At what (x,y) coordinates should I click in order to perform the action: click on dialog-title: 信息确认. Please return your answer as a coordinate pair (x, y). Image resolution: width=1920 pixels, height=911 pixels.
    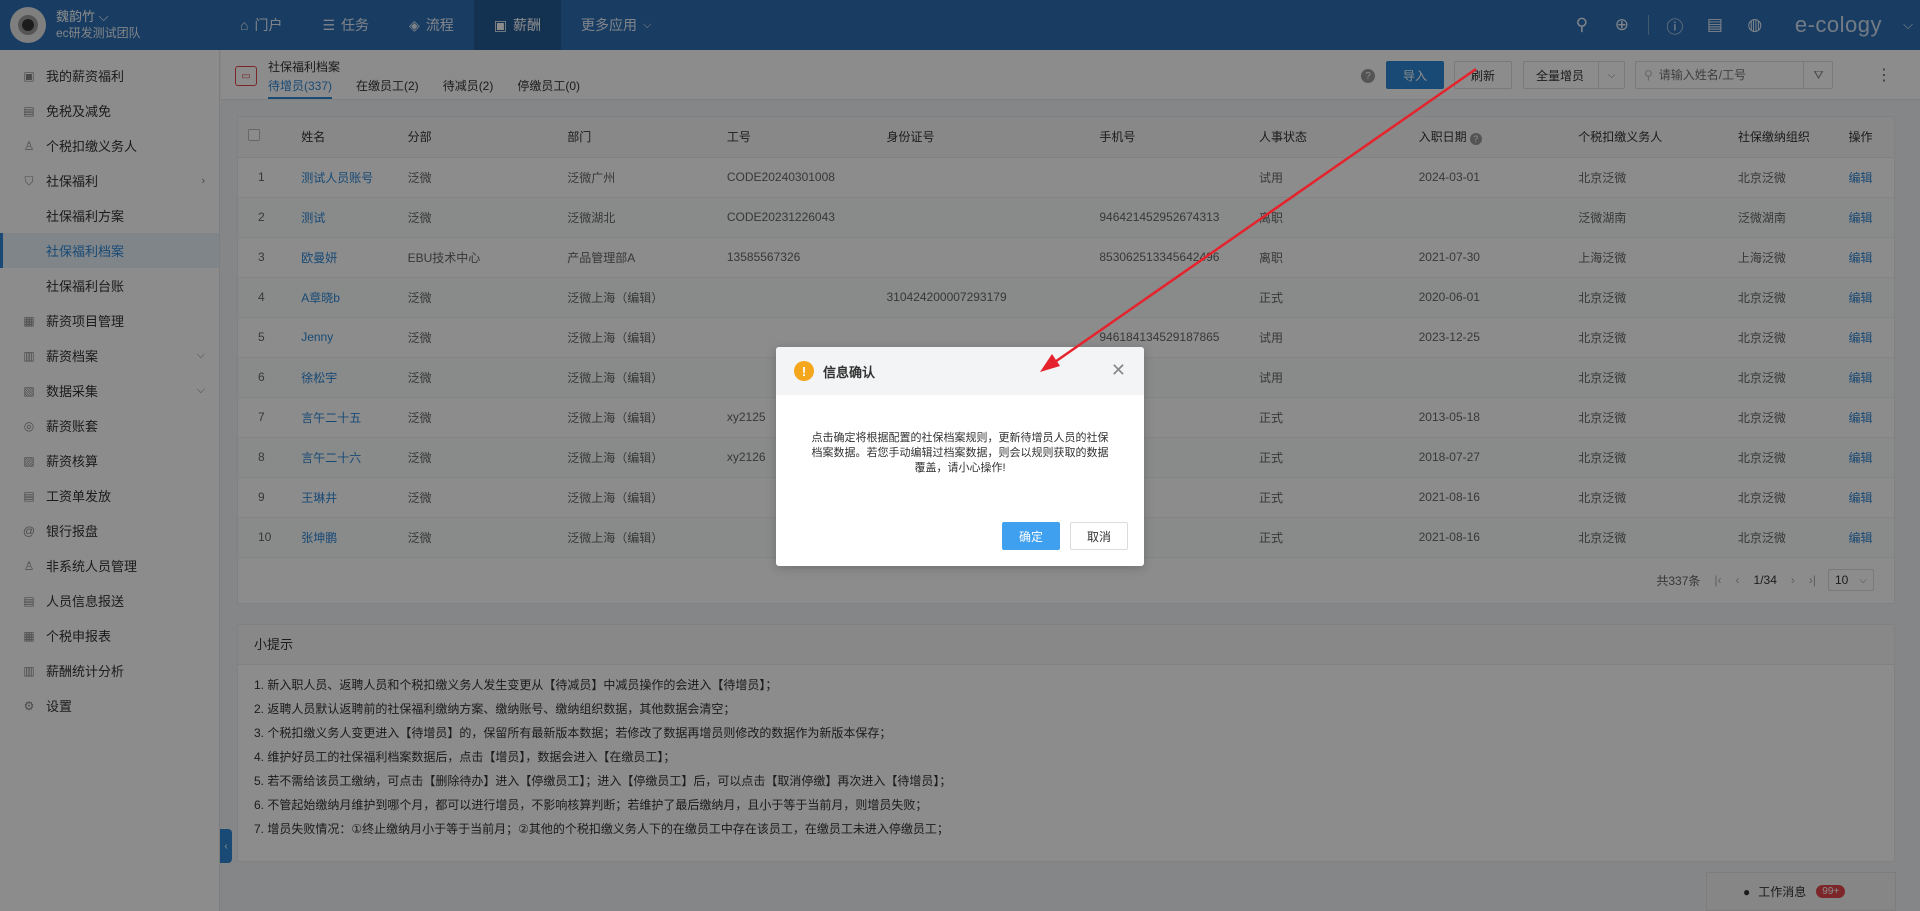
    Looking at the image, I should click on (849, 372).